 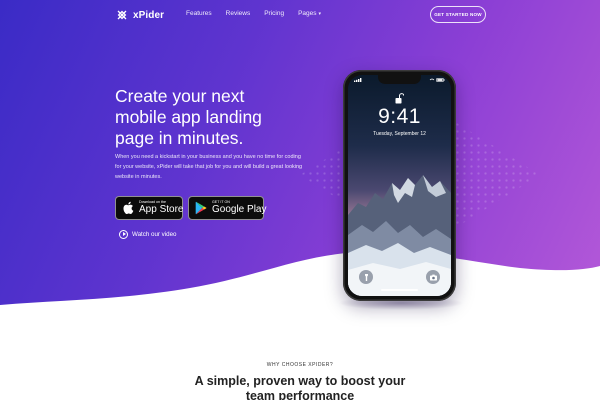 I want to click on nav-link-pages-label: Pages, so click(x=307, y=13).